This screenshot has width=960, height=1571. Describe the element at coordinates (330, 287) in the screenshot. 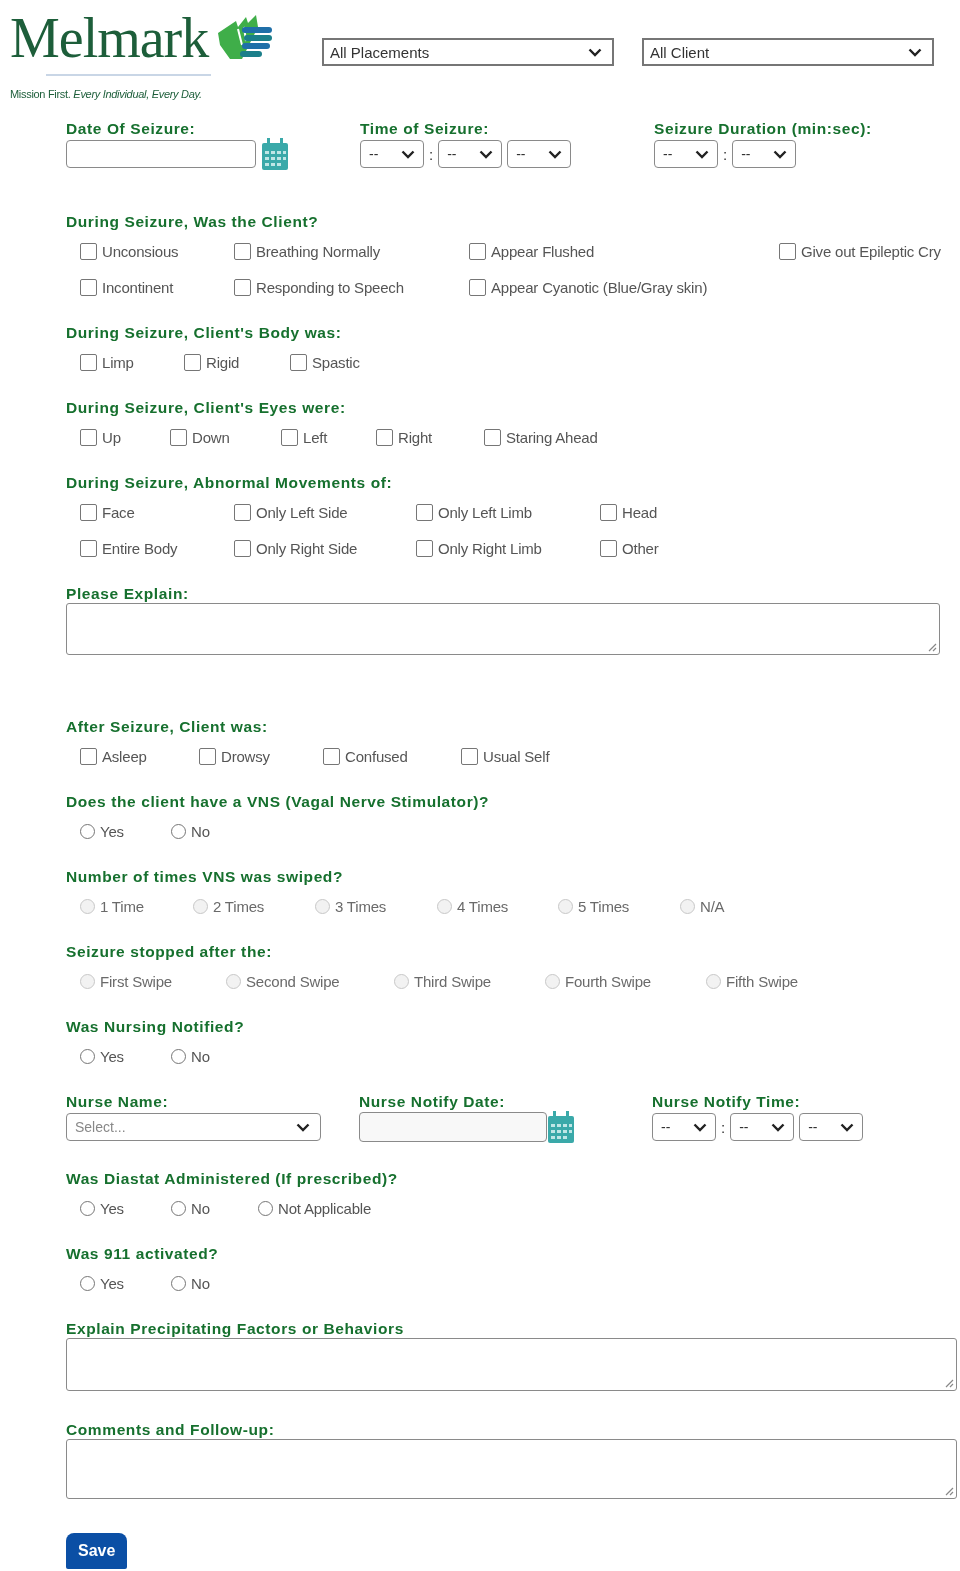

I see `checkbox-label: Responding to Speech` at that location.